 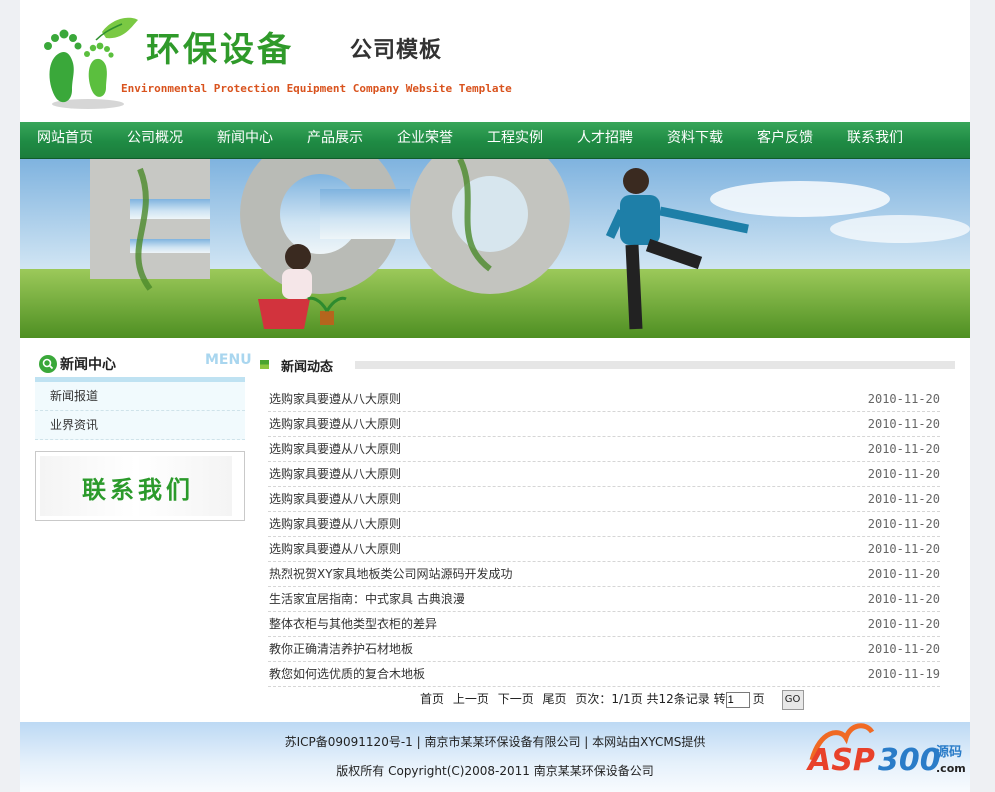 What do you see at coordinates (432, 699) in the screenshot?
I see `pager-first-link: 首页` at bounding box center [432, 699].